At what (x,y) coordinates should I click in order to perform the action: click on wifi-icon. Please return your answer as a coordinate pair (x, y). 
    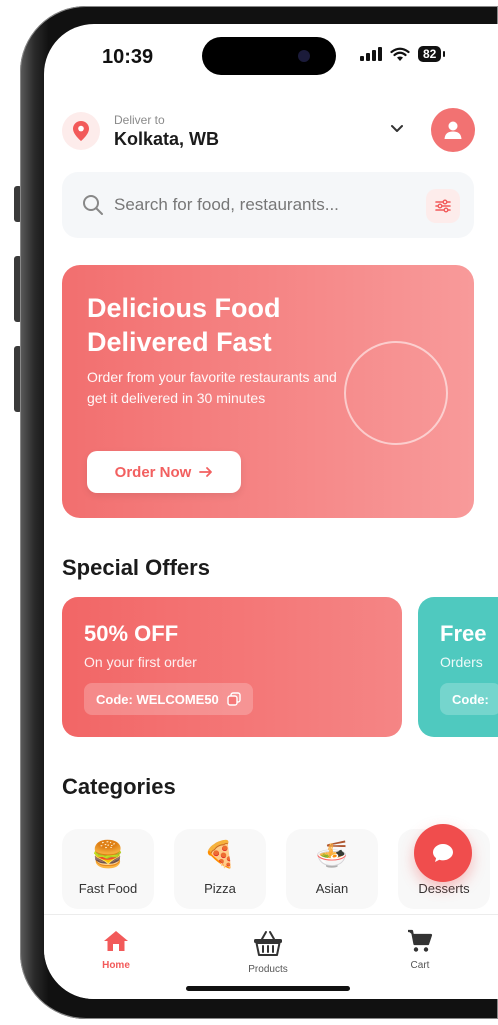
    Looking at the image, I should click on (400, 54).